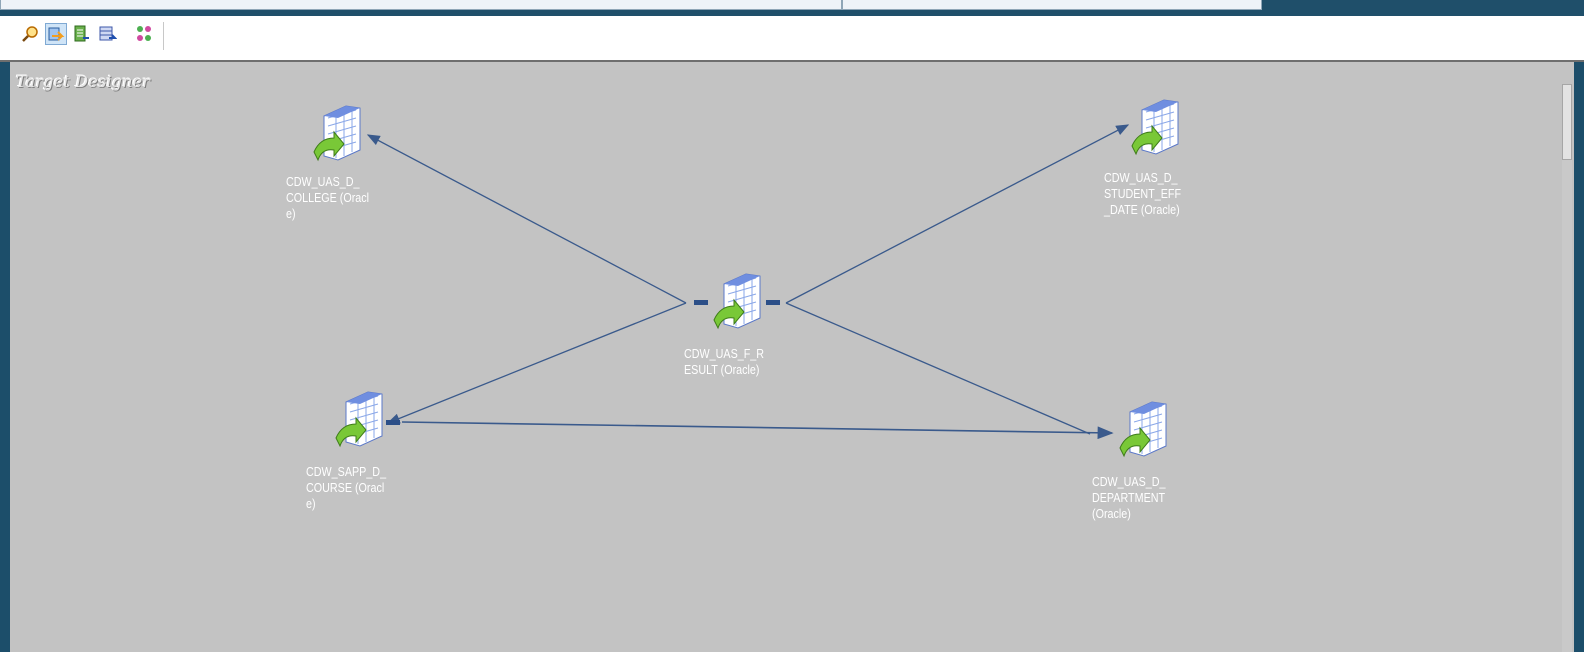  What do you see at coordinates (1143, 194) in the screenshot?
I see `table-label-student-eff-date: CDW_UAS_D_ STUDENT_EFF _DATE (Oracle)` at bounding box center [1143, 194].